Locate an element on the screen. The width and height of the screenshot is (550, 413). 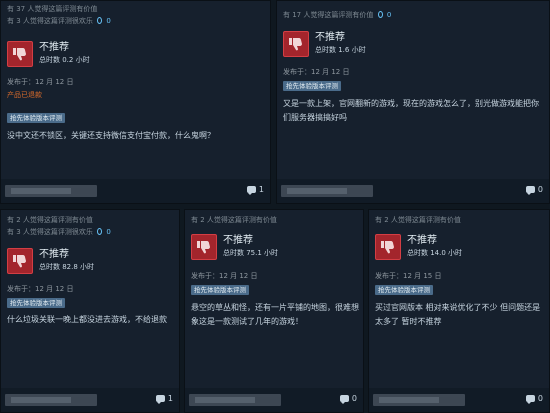
helpful-count: 有 37 人觉得这篇评测有价值 is located at coordinates (52, 9).